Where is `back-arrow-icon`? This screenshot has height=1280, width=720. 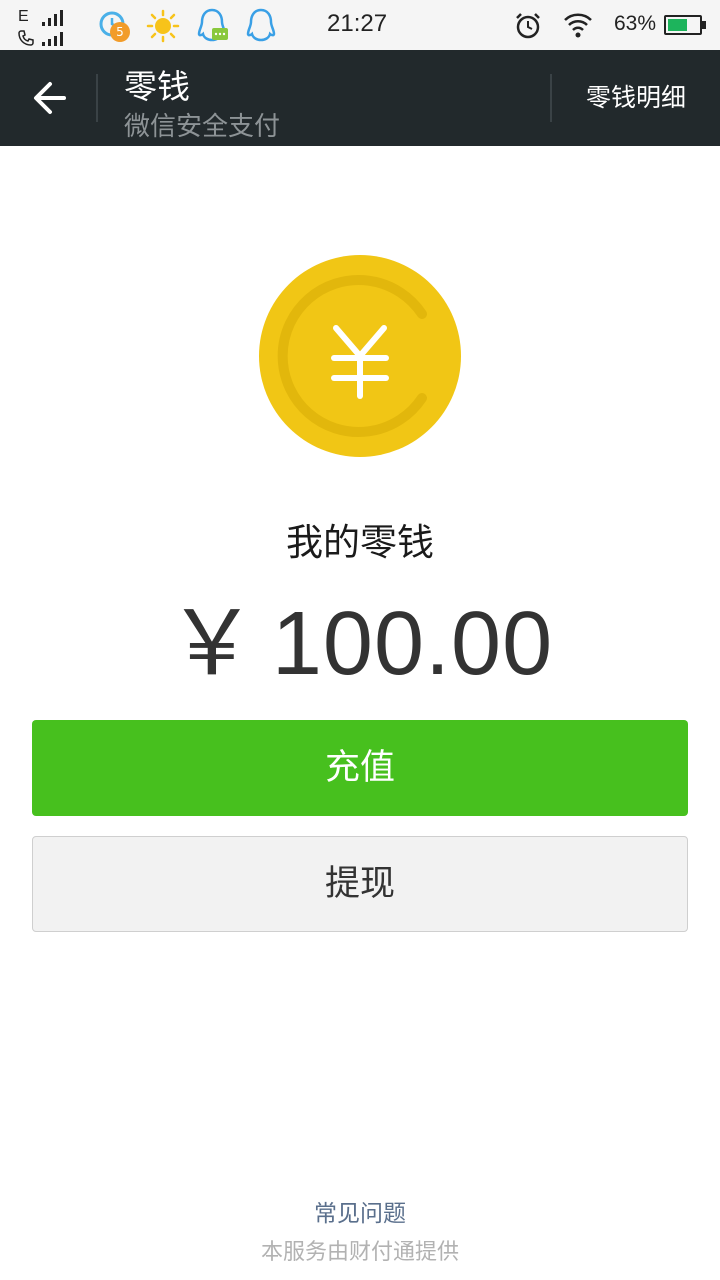
back-arrow-icon is located at coordinates (50, 98).